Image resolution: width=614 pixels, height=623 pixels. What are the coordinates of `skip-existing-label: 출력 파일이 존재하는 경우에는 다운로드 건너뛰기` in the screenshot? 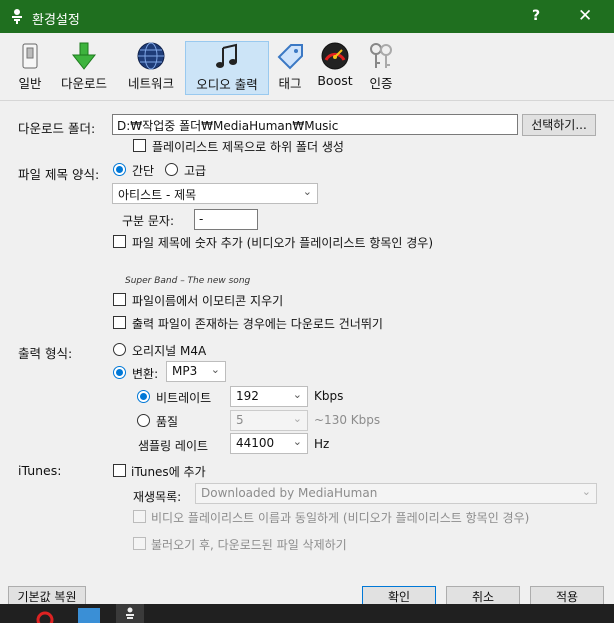 It's located at (257, 324).